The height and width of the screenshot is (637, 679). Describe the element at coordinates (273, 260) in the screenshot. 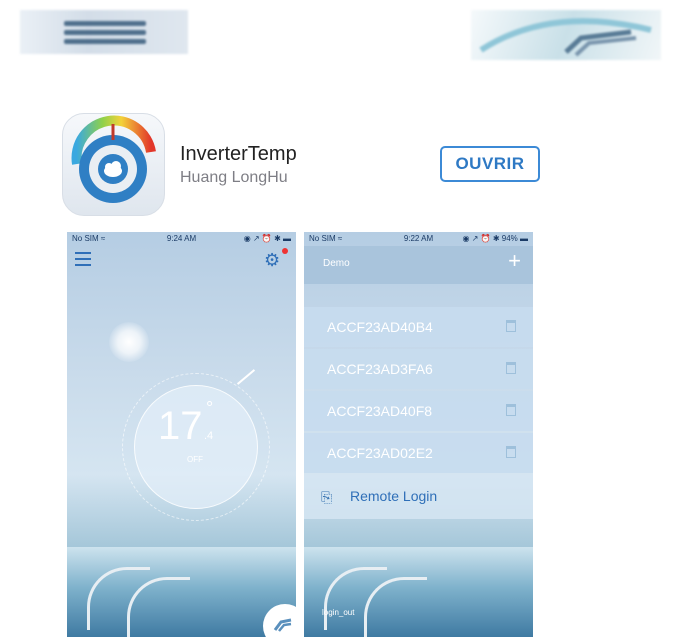

I see `gear-icon: ⚙` at that location.